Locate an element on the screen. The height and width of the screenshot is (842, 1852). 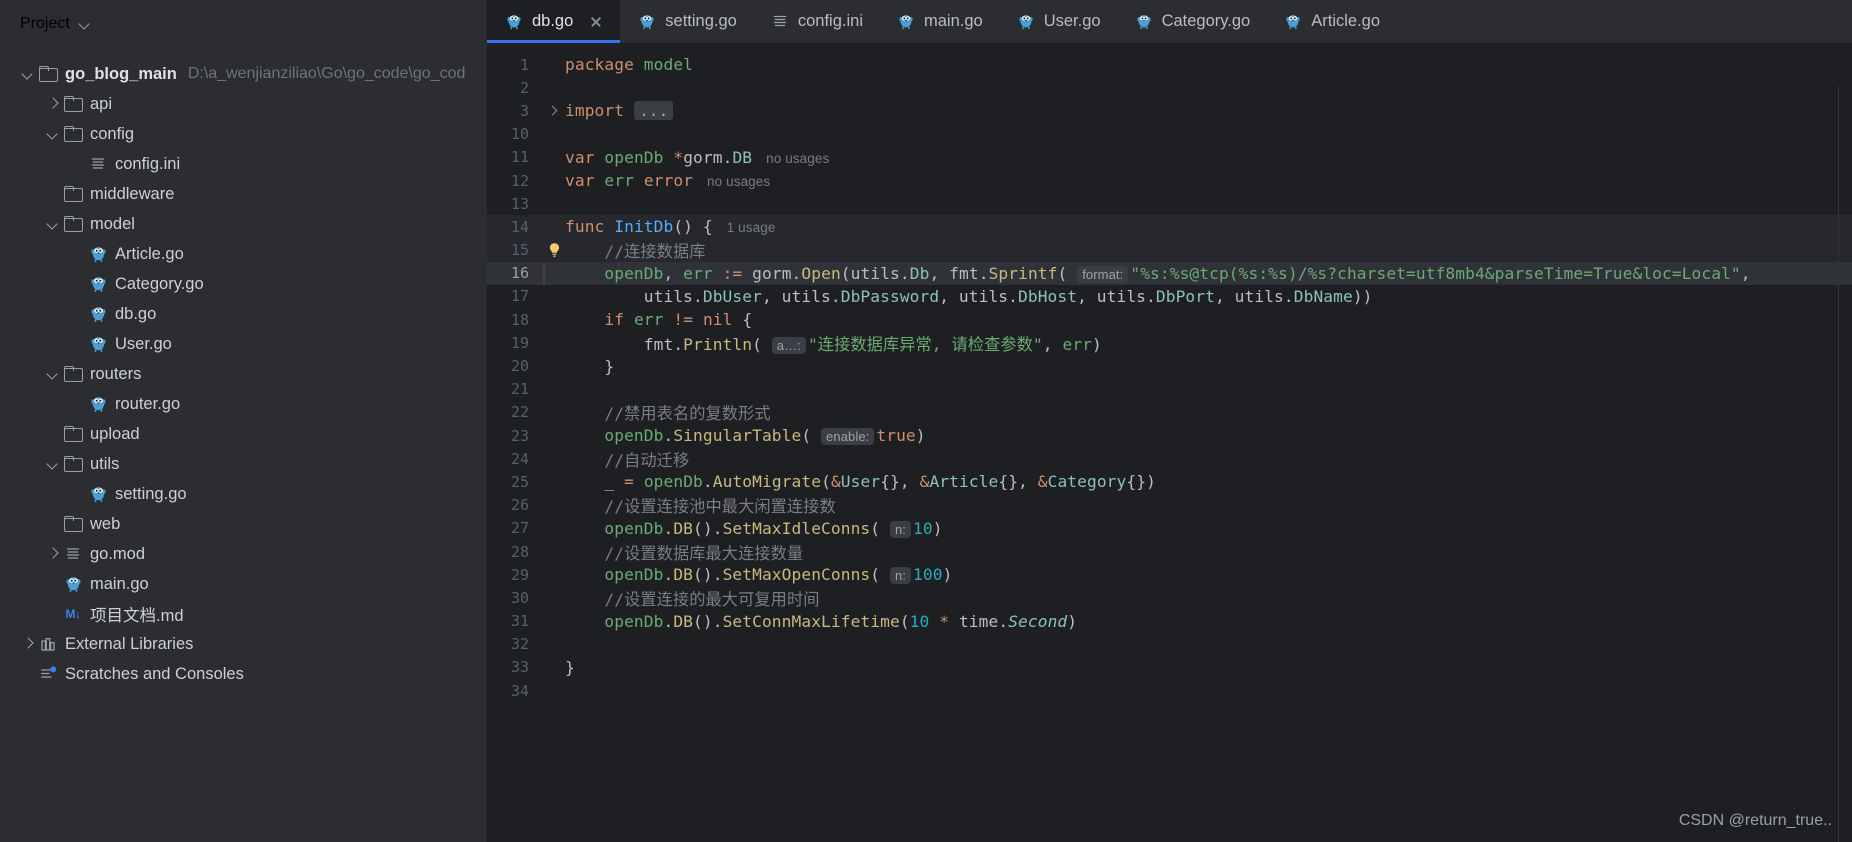
code-line: 2 is located at coordinates (1169, 87).